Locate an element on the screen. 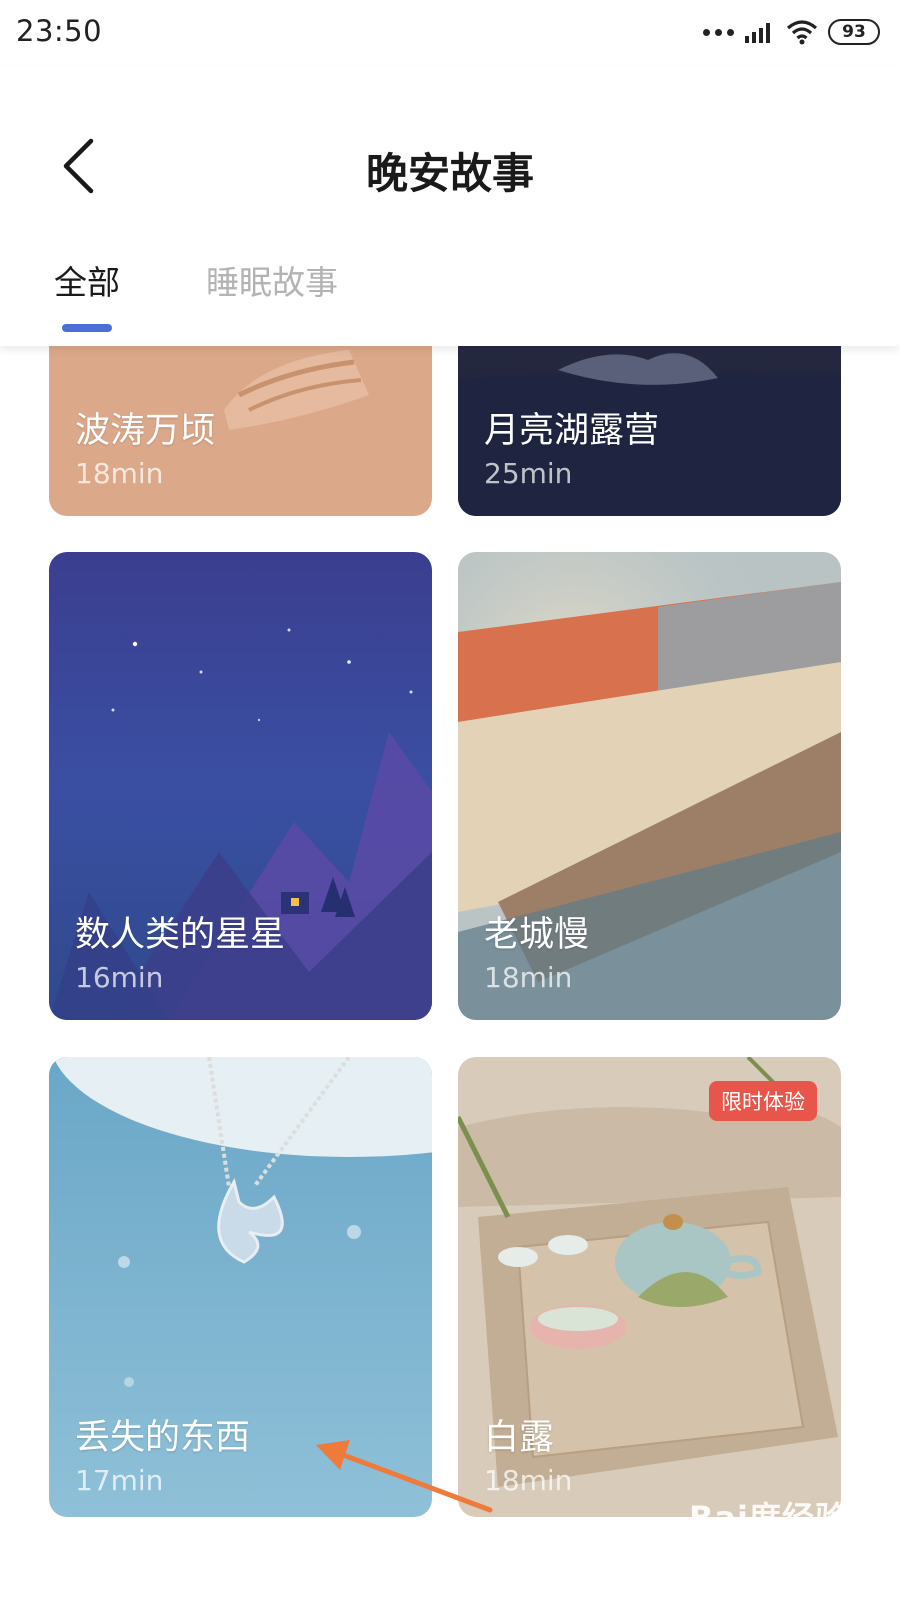 This screenshot has width=900, height=1600. story-title: 月亮湖露营 is located at coordinates (572, 431).